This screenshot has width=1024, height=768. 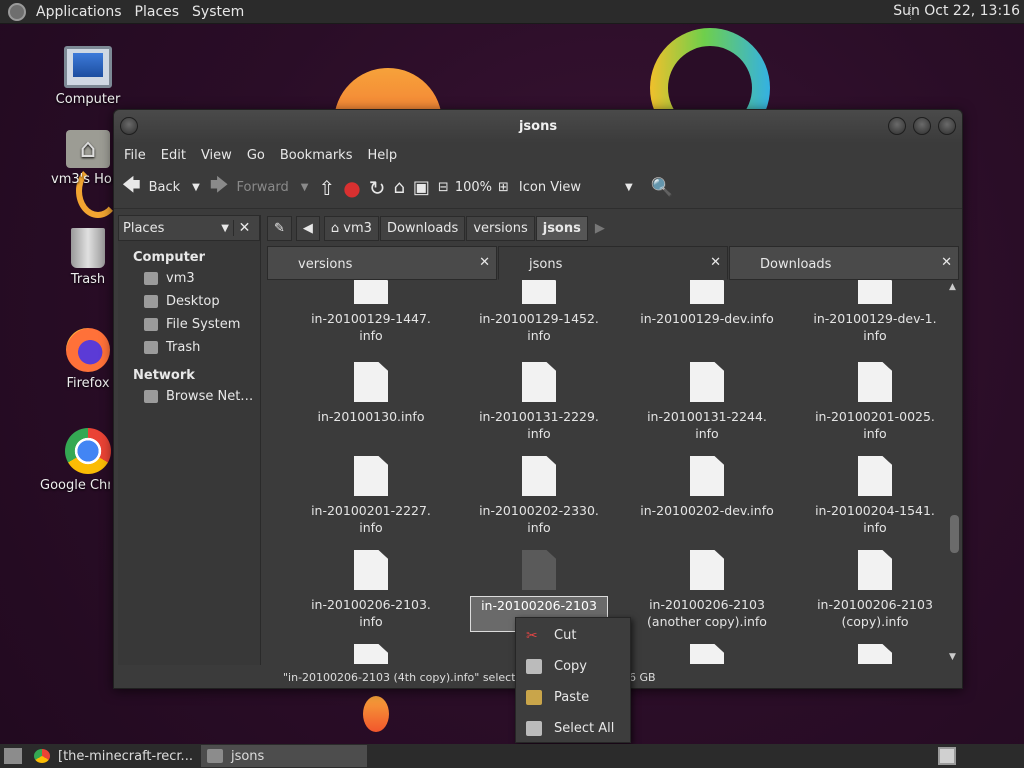 What do you see at coordinates (421, 187) in the screenshot?
I see `computer-button: ▣` at bounding box center [421, 187].